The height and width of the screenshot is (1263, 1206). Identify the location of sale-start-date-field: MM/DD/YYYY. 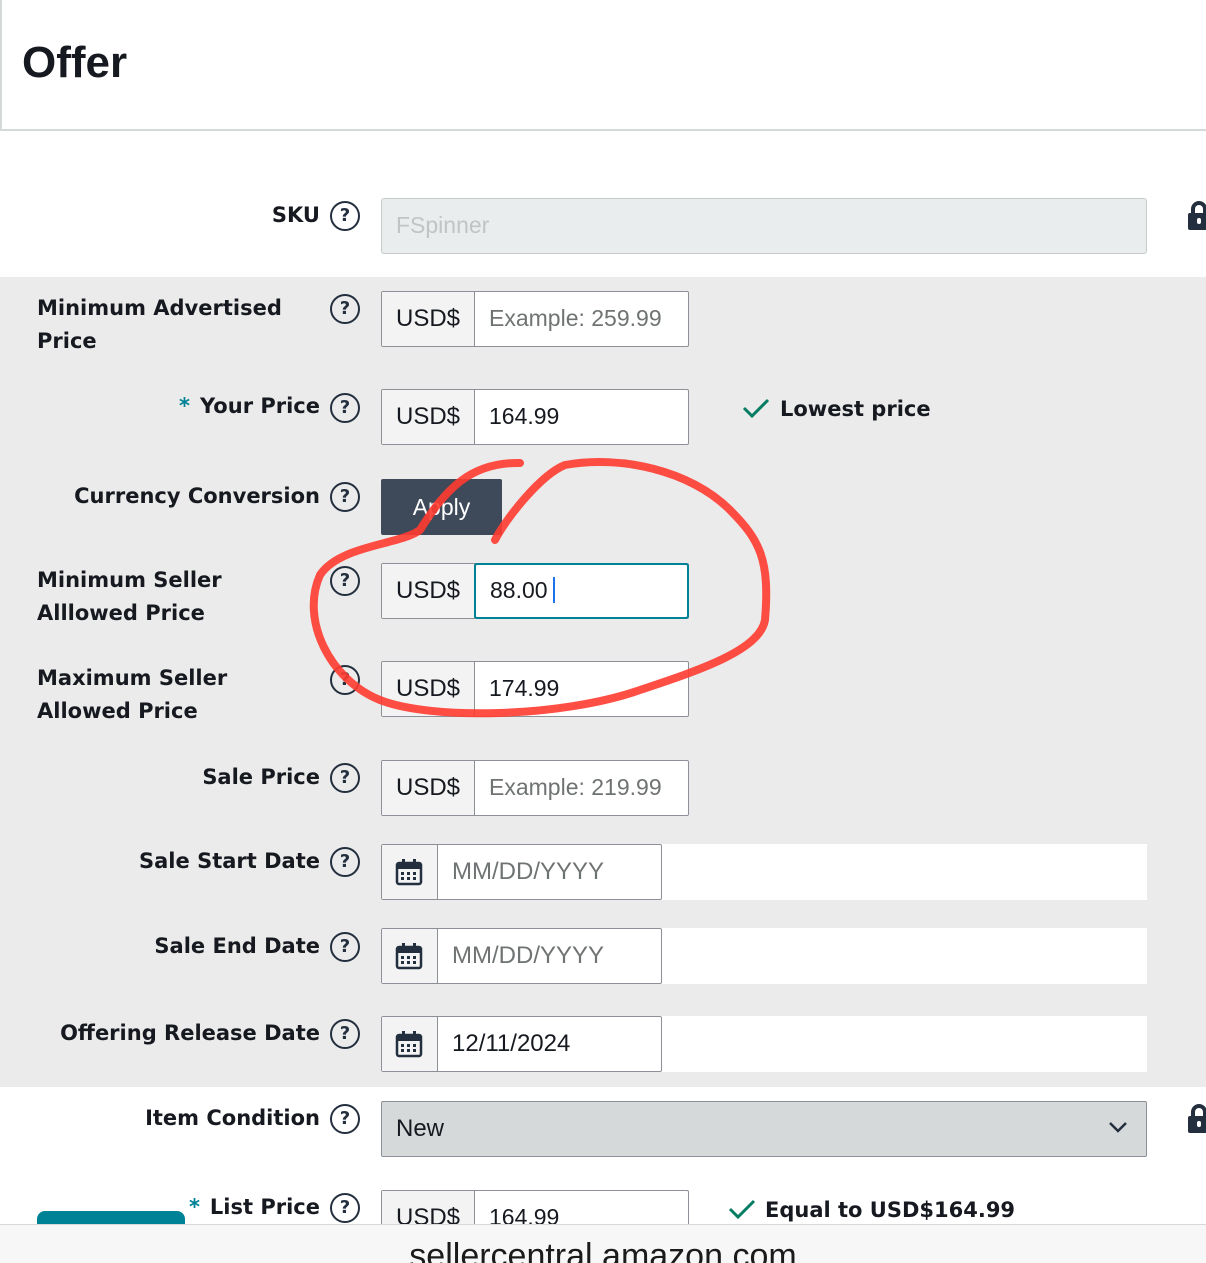
(521, 872).